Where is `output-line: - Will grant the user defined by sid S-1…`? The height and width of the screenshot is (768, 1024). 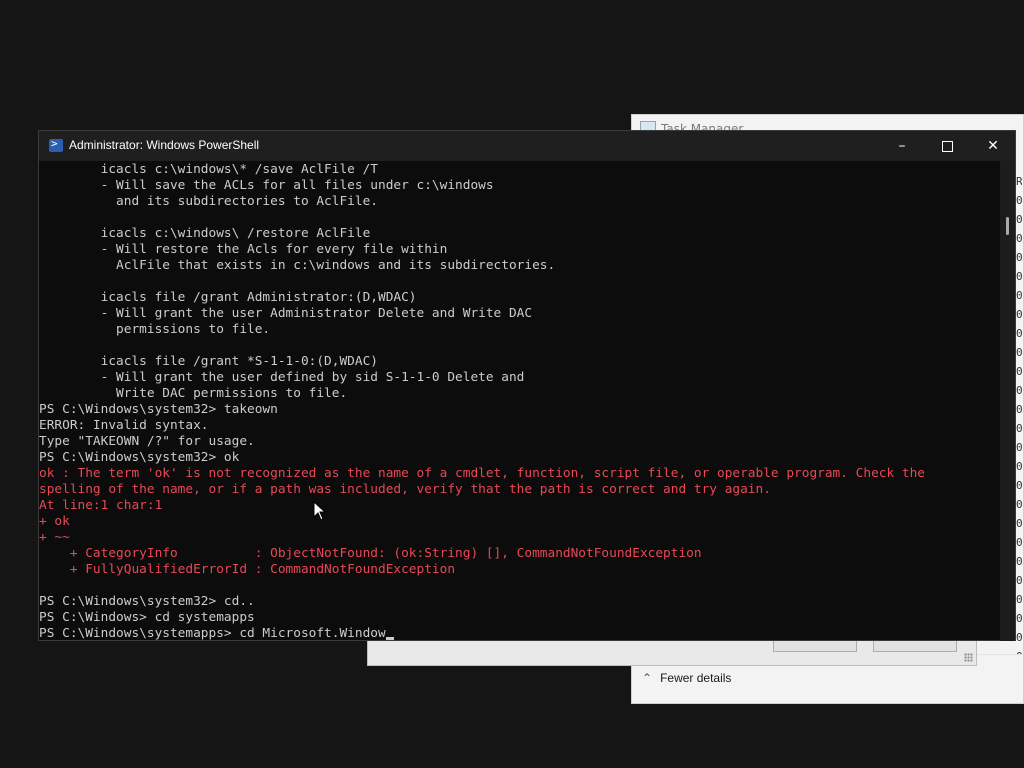
output-line: - Will grant the user defined by sid S-1… is located at coordinates (520, 378).